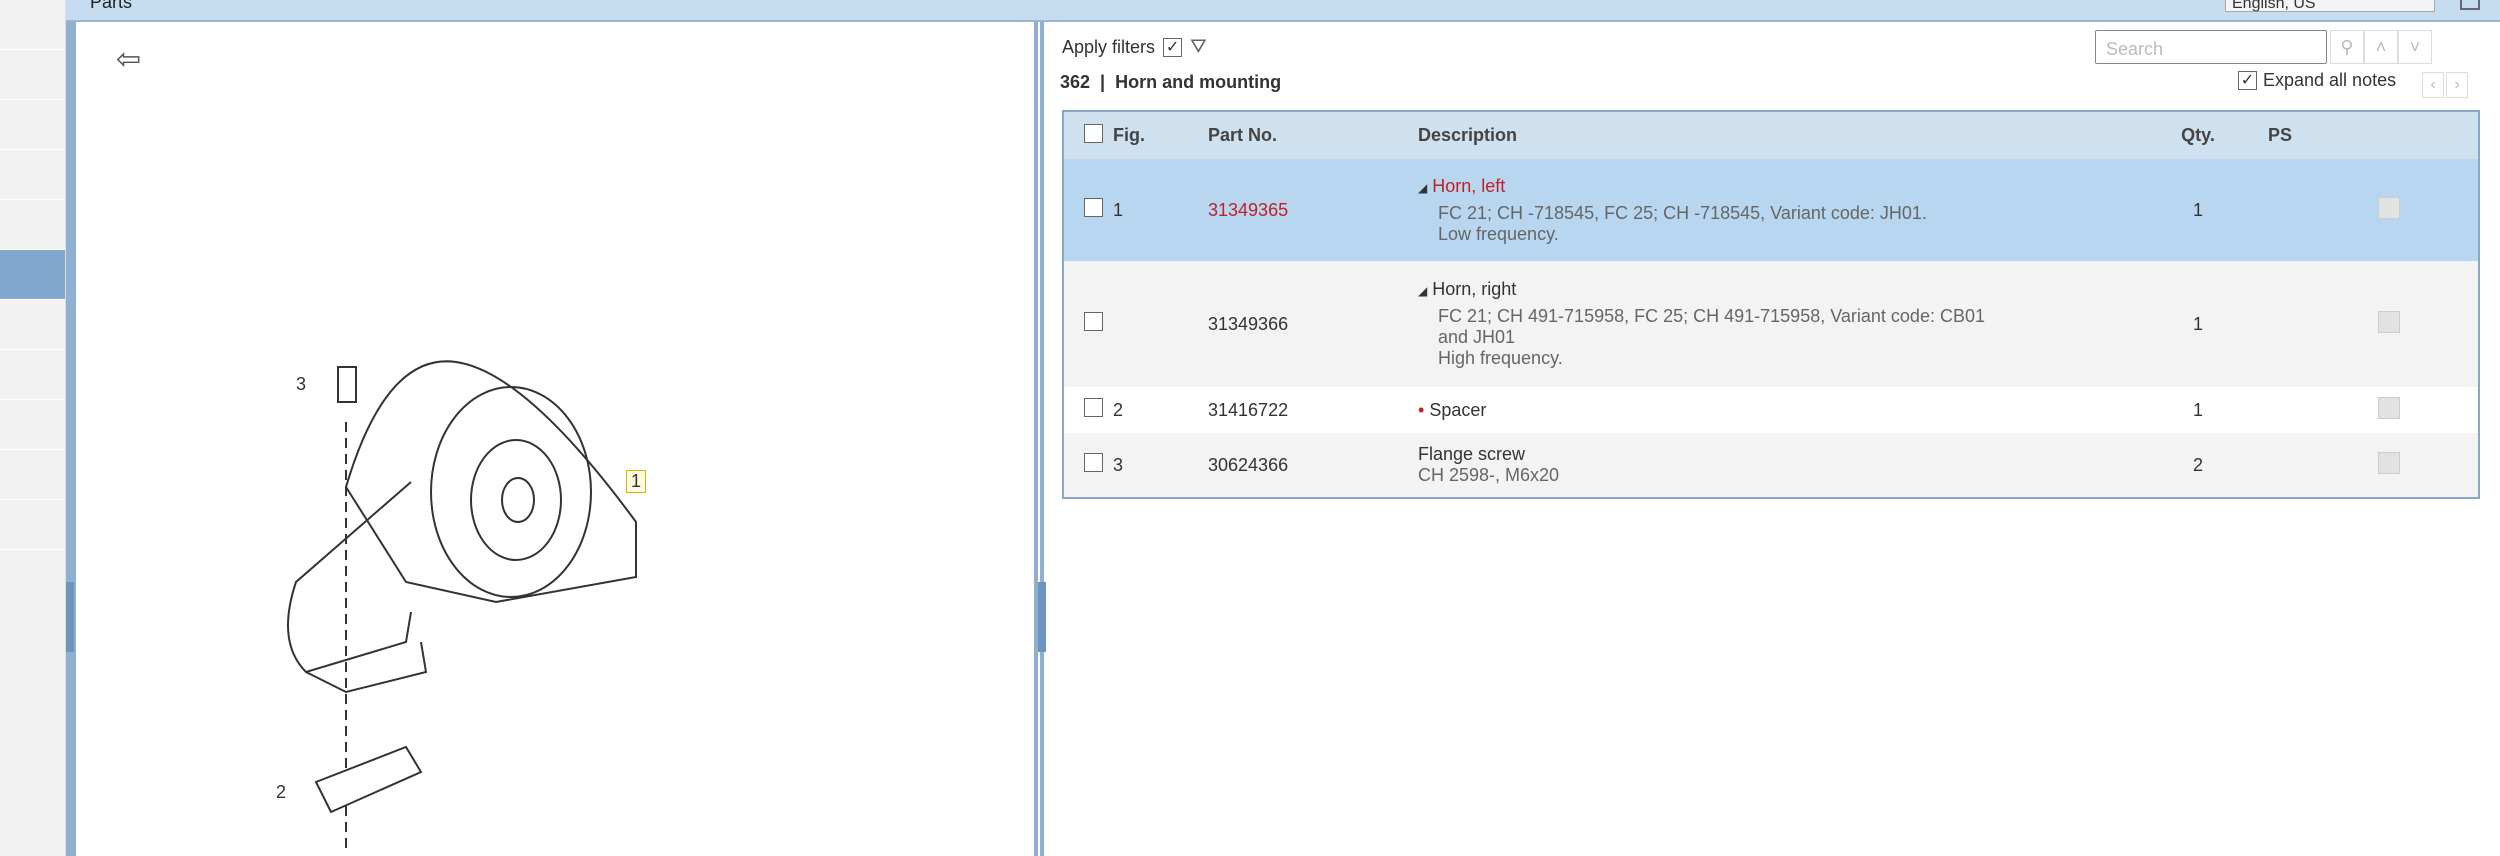 This screenshot has width=2500, height=856. What do you see at coordinates (281, 792) in the screenshot?
I see `callout-2: 2` at bounding box center [281, 792].